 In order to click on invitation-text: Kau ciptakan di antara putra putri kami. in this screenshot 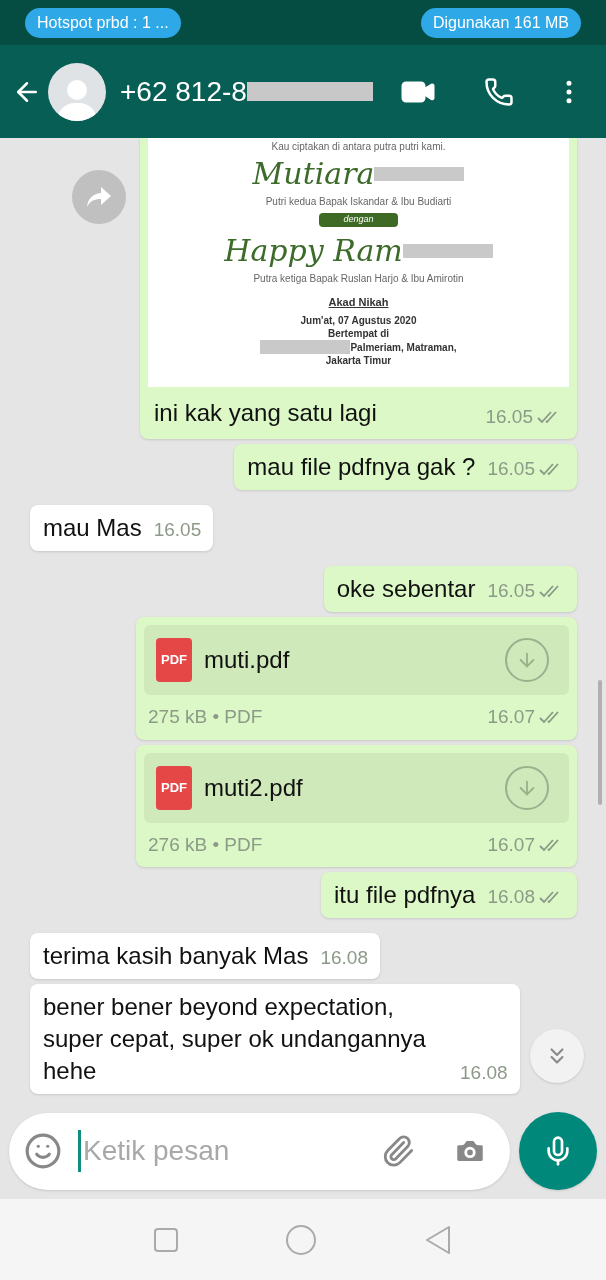, I will do `click(358, 147)`.